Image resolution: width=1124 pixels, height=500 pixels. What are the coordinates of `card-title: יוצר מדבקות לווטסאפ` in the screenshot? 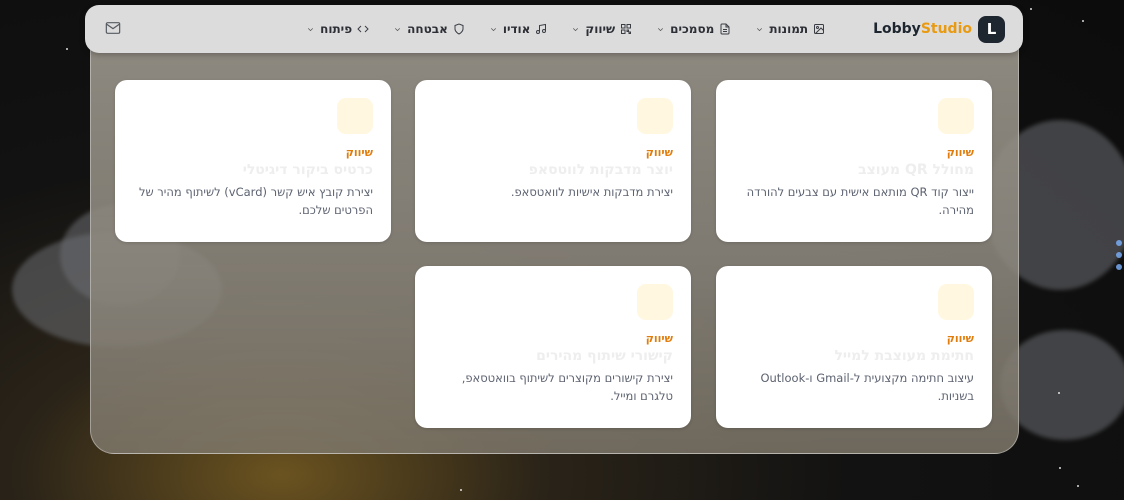 It's located at (600, 170).